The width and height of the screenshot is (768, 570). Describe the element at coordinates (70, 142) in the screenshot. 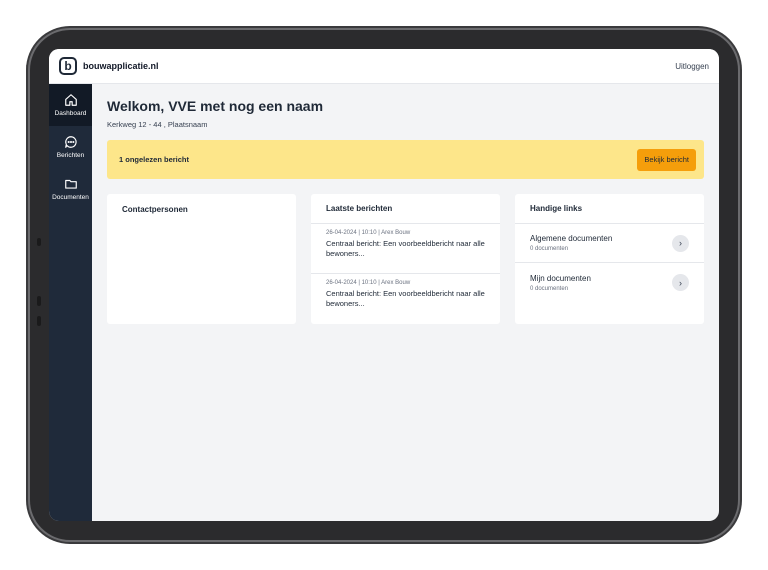

I see `chat-icon` at that location.